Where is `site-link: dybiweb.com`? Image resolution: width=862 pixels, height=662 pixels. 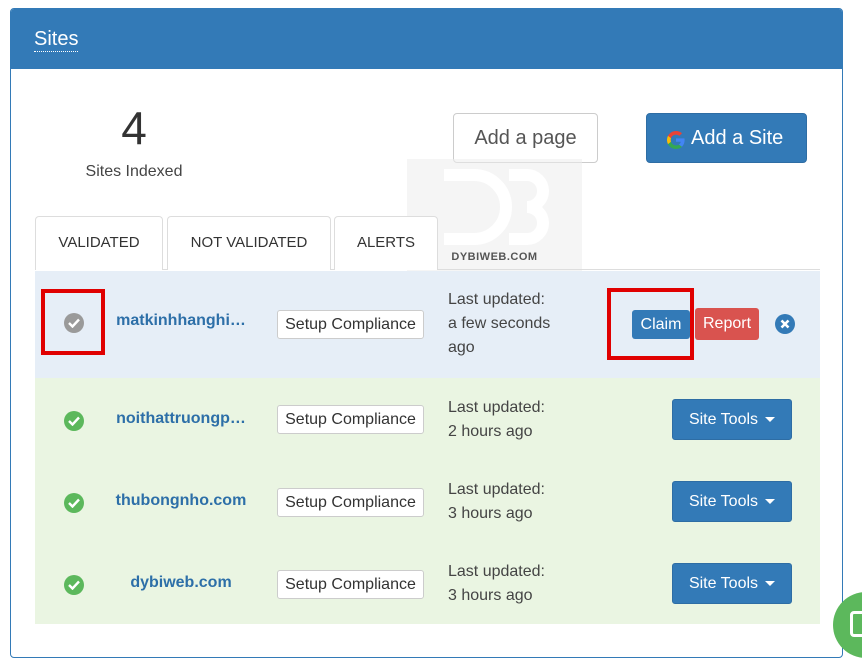 site-link: dybiweb.com is located at coordinates (181, 583).